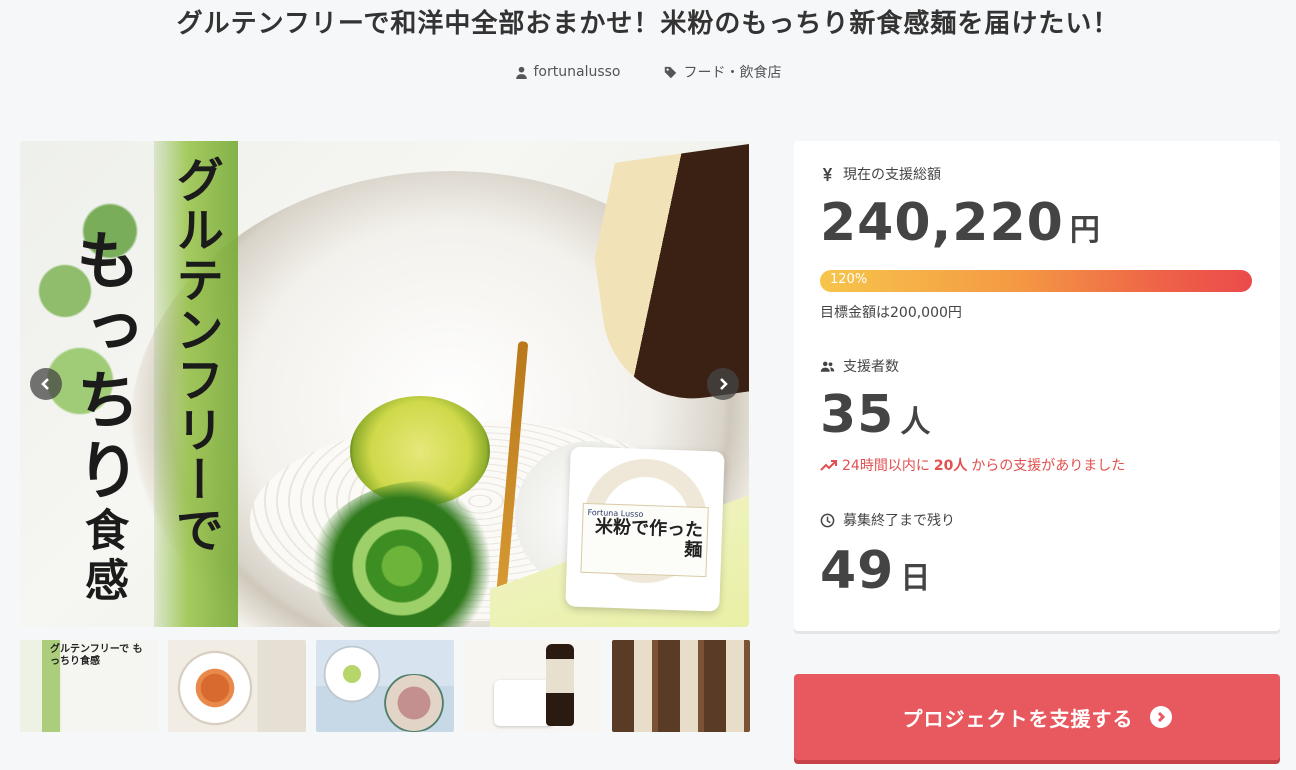 This screenshot has height=770, width=1296. Describe the element at coordinates (950, 466) in the screenshot. I see `trend-count: 20人` at that location.